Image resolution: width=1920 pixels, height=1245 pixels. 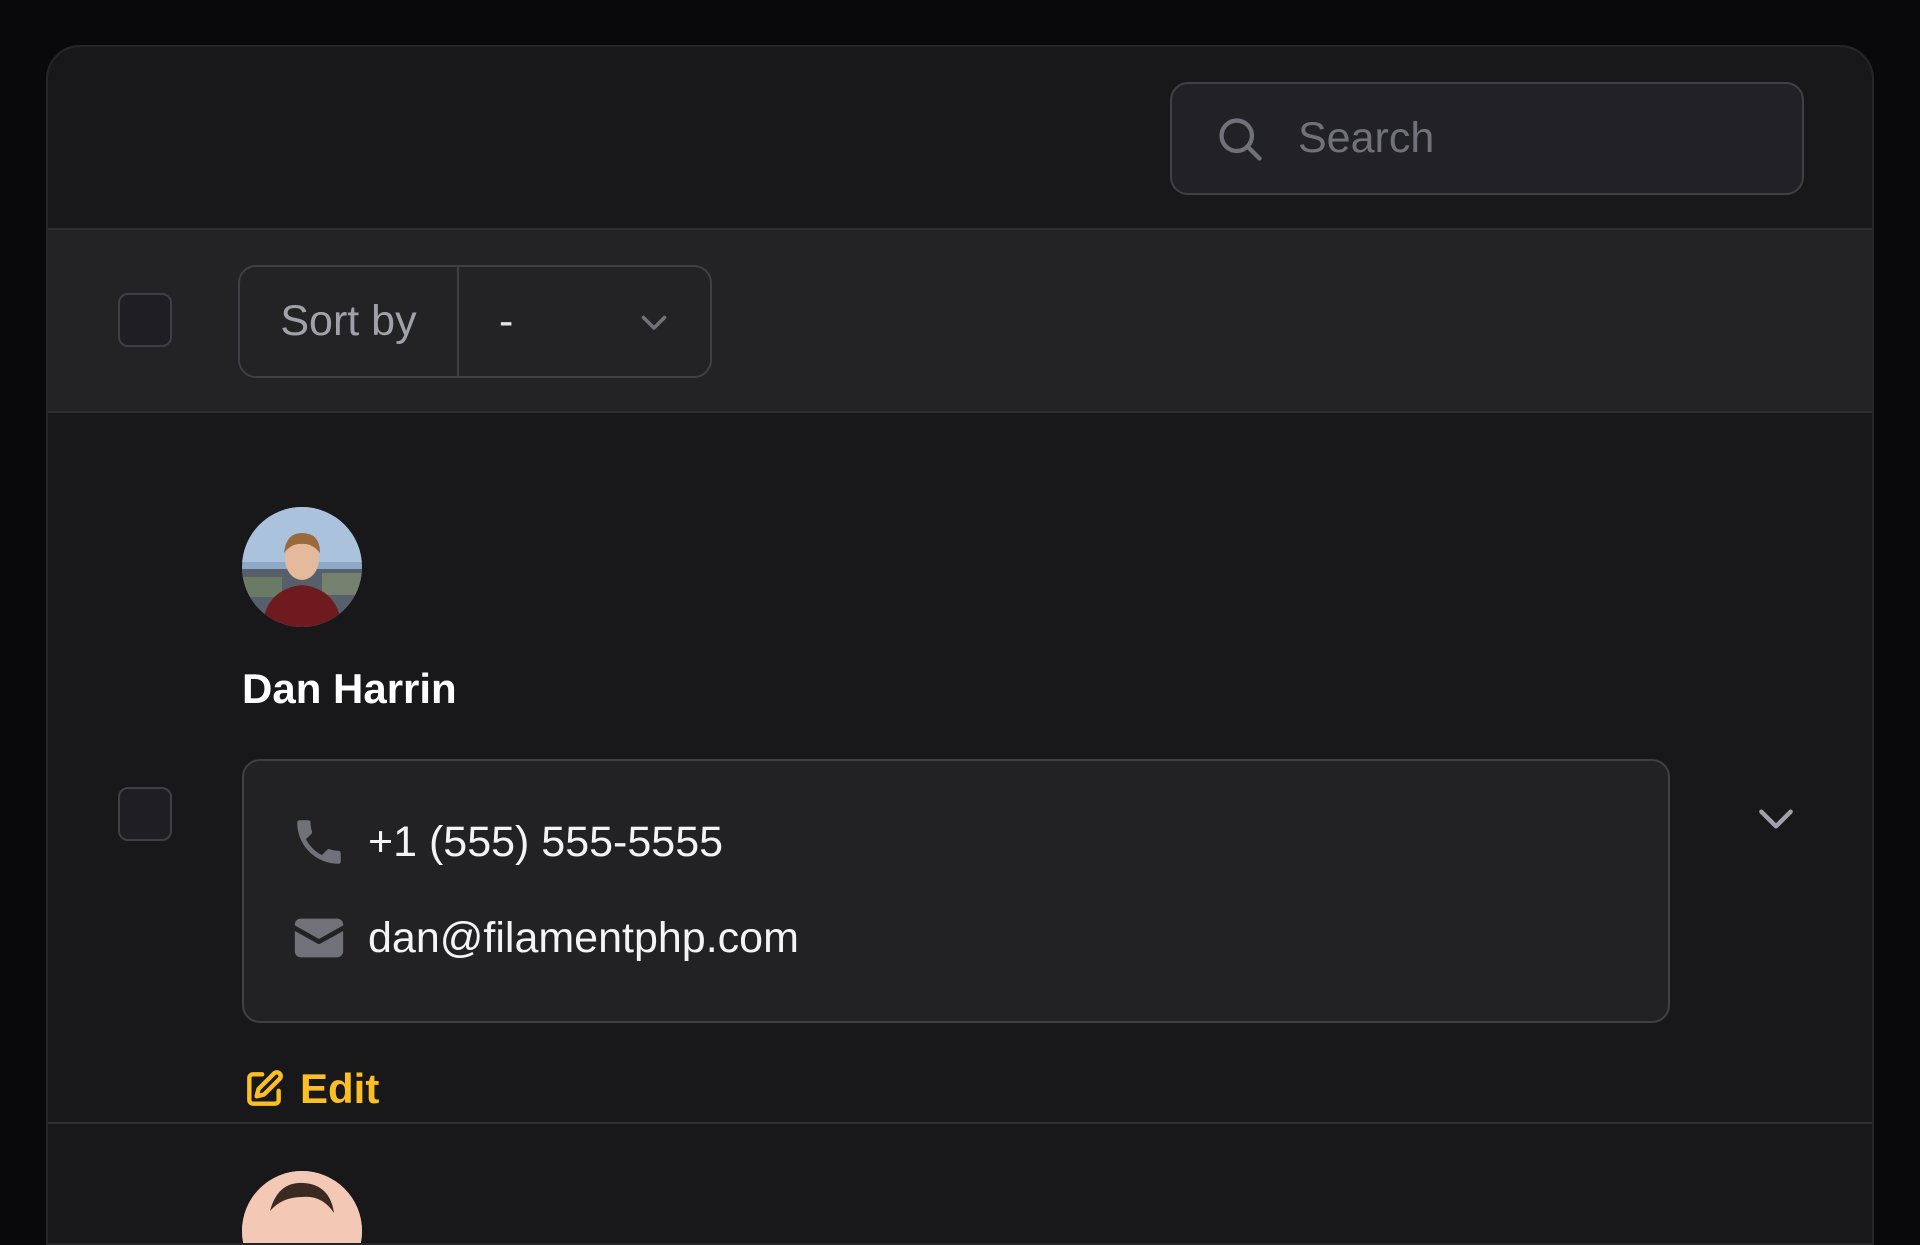 I want to click on table-header, so click(x=960, y=138).